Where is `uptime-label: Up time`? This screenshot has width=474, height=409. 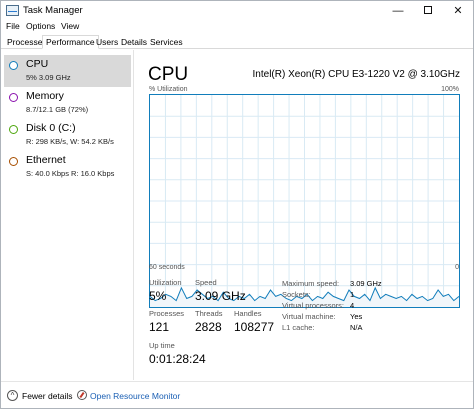 uptime-label: Up time is located at coordinates (162, 345).